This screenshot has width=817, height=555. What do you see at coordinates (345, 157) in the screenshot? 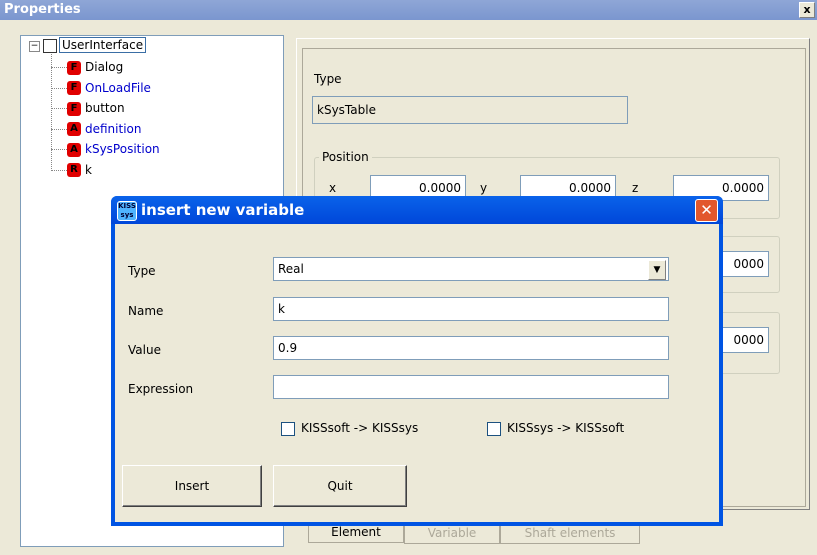
I see `position-group-title: Position` at bounding box center [345, 157].